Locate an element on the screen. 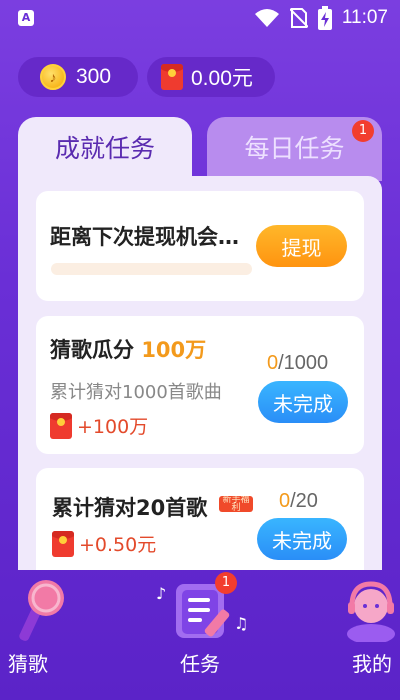 The image size is (400, 700). status-right: 11:07 is located at coordinates (321, 18).